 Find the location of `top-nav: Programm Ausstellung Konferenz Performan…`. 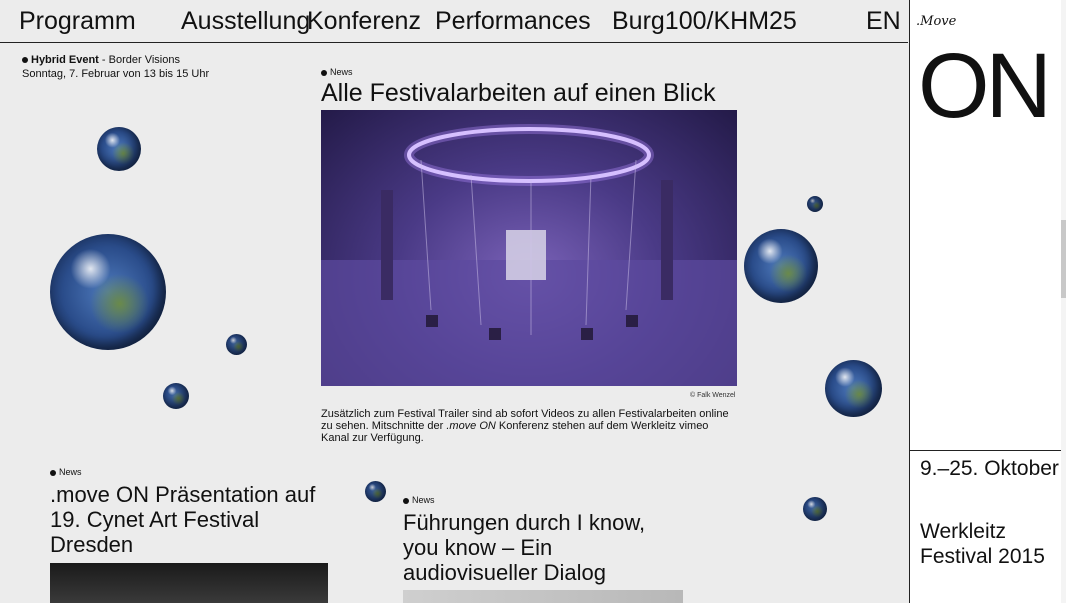

top-nav: Programm Ausstellung Konferenz Performan… is located at coordinates (454, 21).